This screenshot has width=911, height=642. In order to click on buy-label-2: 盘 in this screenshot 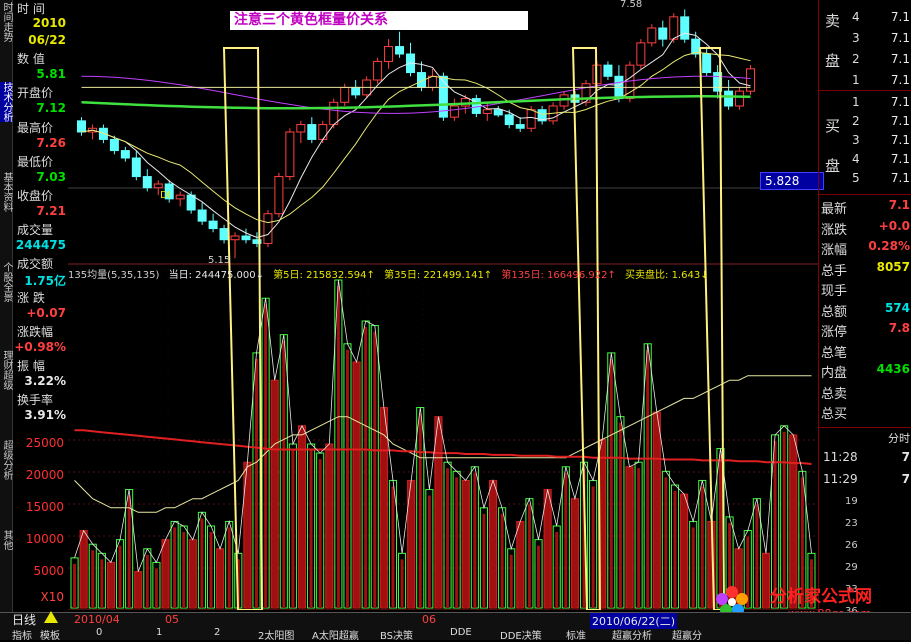, I will do `click(833, 166)`.